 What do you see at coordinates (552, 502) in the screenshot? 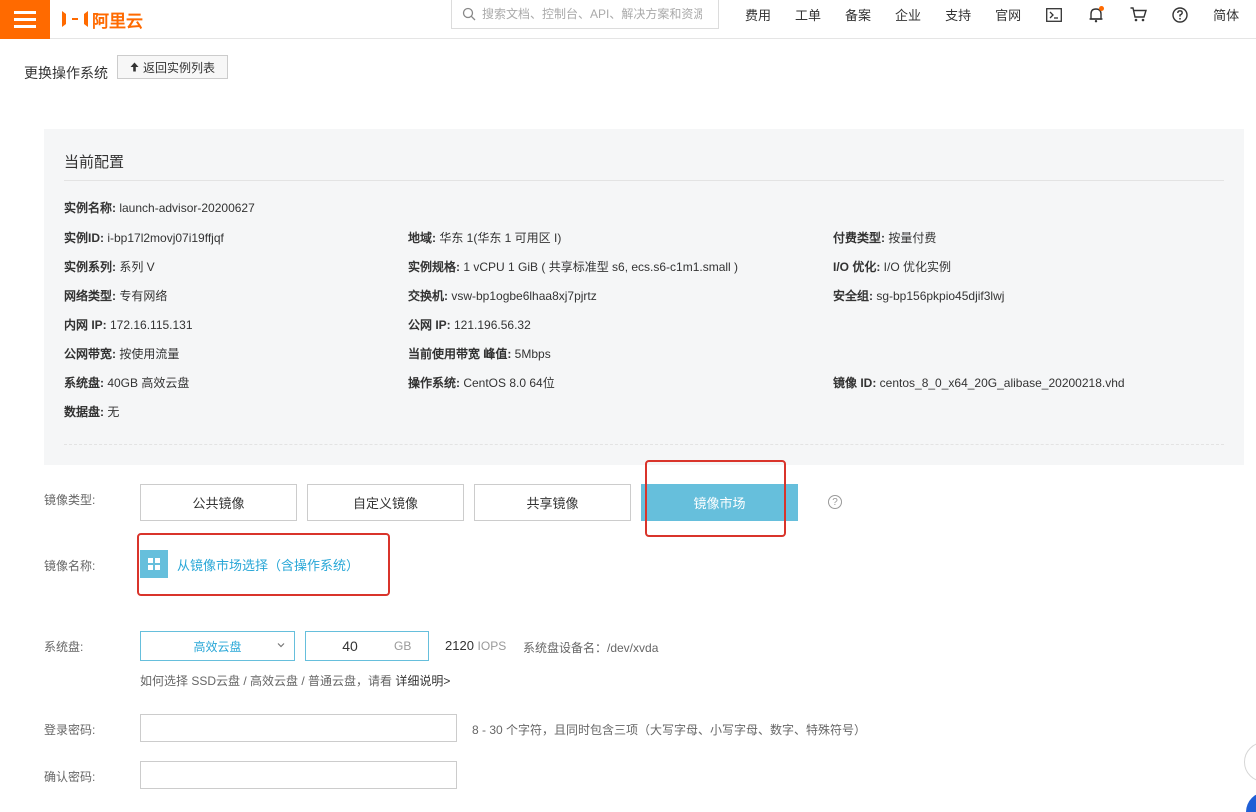
I see `tab-shared-image: 共享镜像` at bounding box center [552, 502].